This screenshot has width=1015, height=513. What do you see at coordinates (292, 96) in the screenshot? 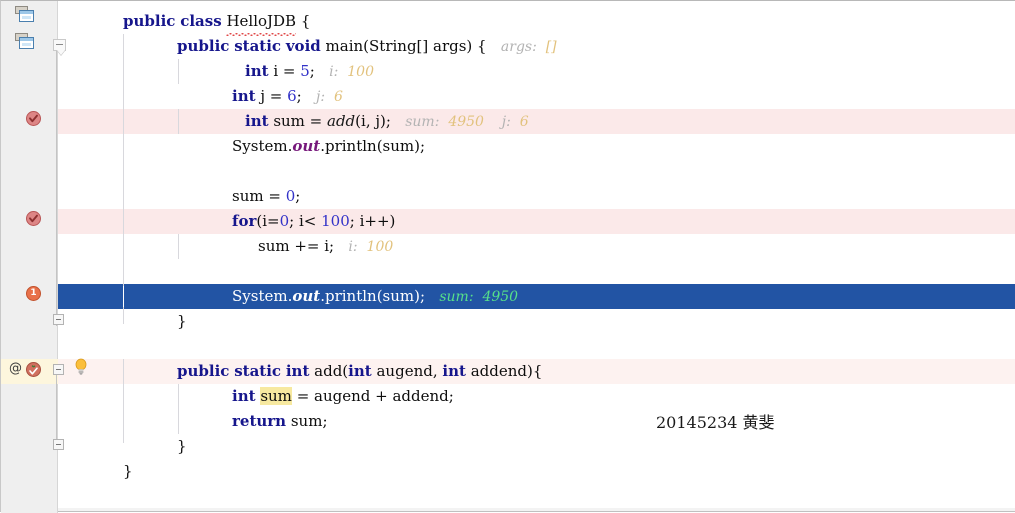
I see `code-token: 6` at bounding box center [292, 96].